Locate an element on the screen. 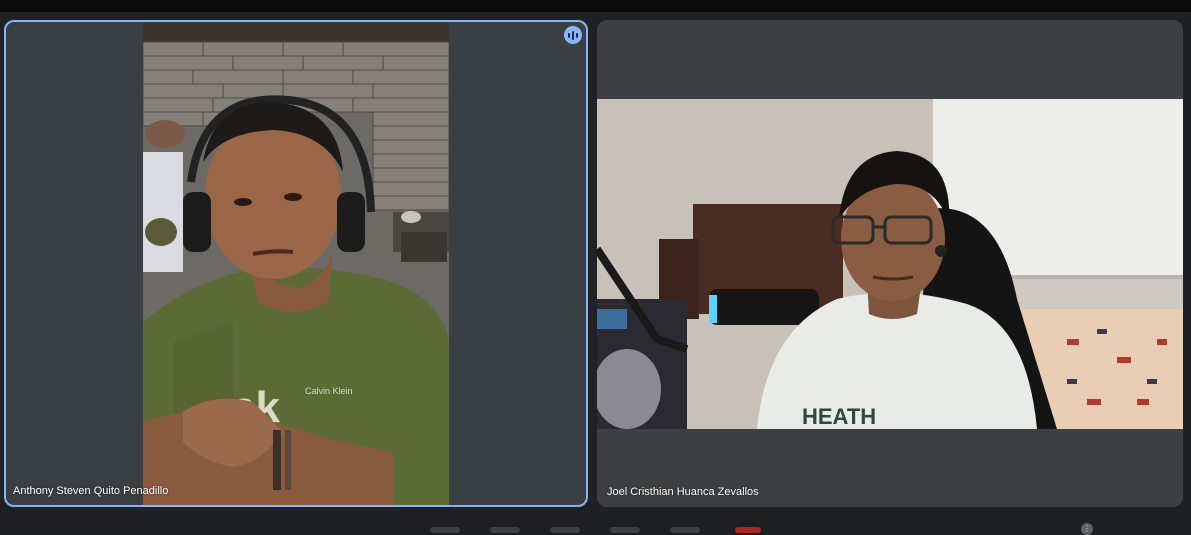 The width and height of the screenshot is (1191, 535). participant-name: Anthony Steven Quito Penadillo is located at coordinates (91, 491).